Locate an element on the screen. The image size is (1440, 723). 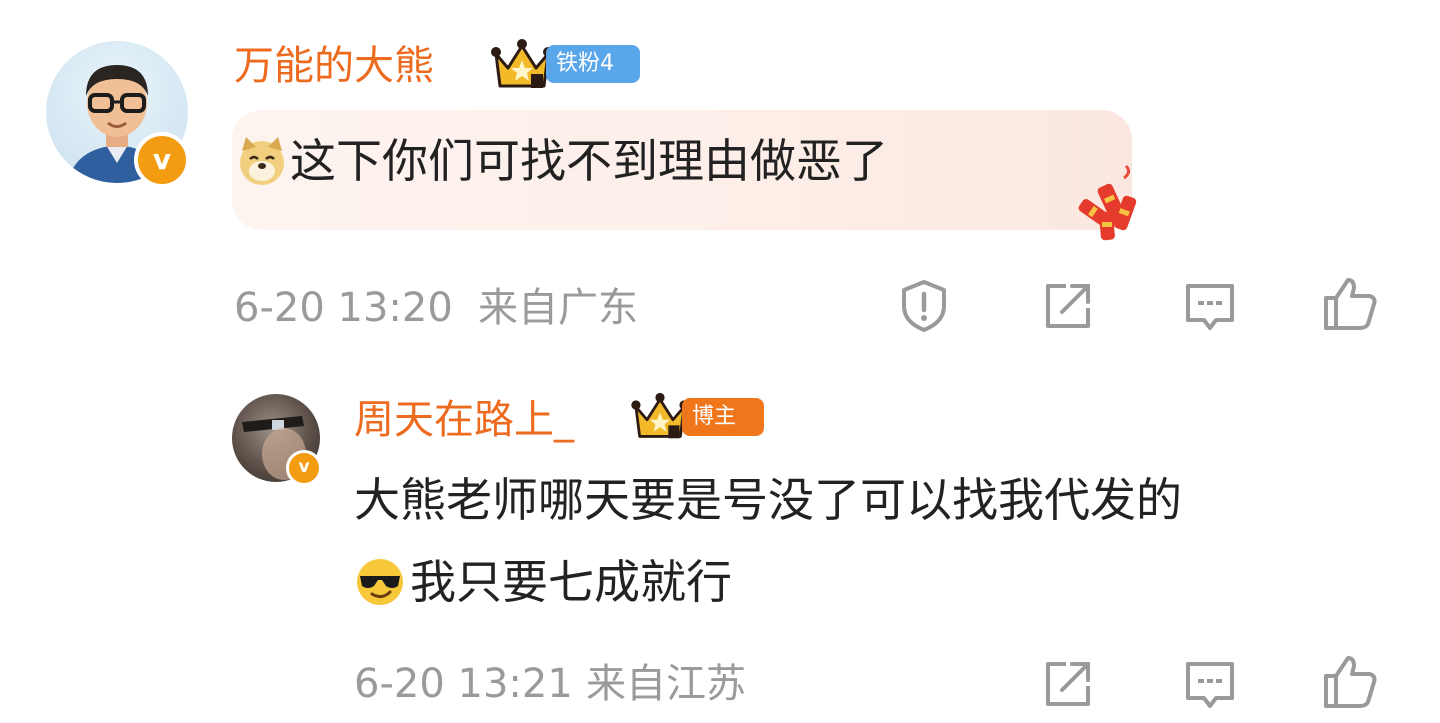
reply-text-line-1: 大熊老师哪天要是号没了可以找我代发的 is located at coordinates (768, 500).